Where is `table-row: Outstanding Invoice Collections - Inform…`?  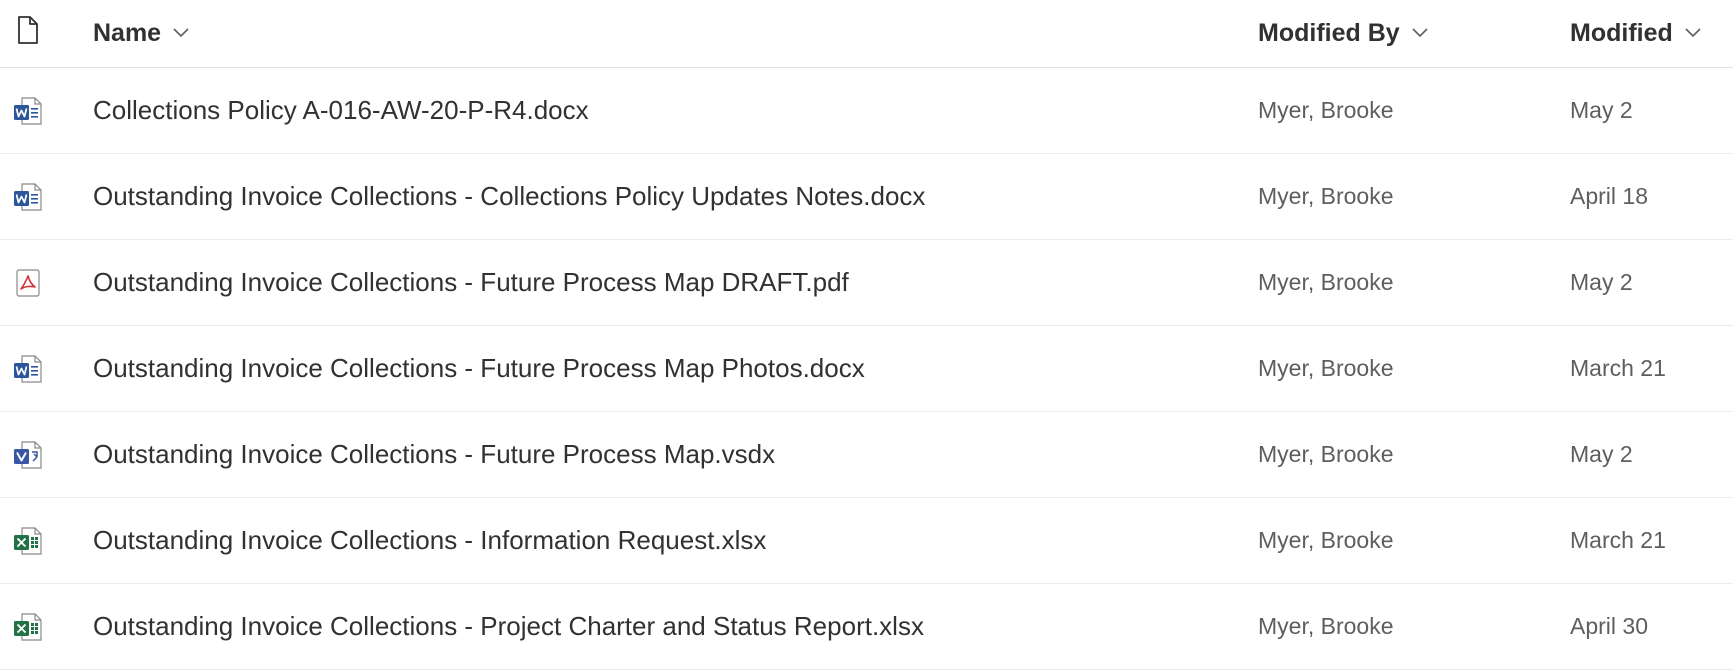
table-row: Outstanding Invoice Collections - Inform… is located at coordinates (866, 541).